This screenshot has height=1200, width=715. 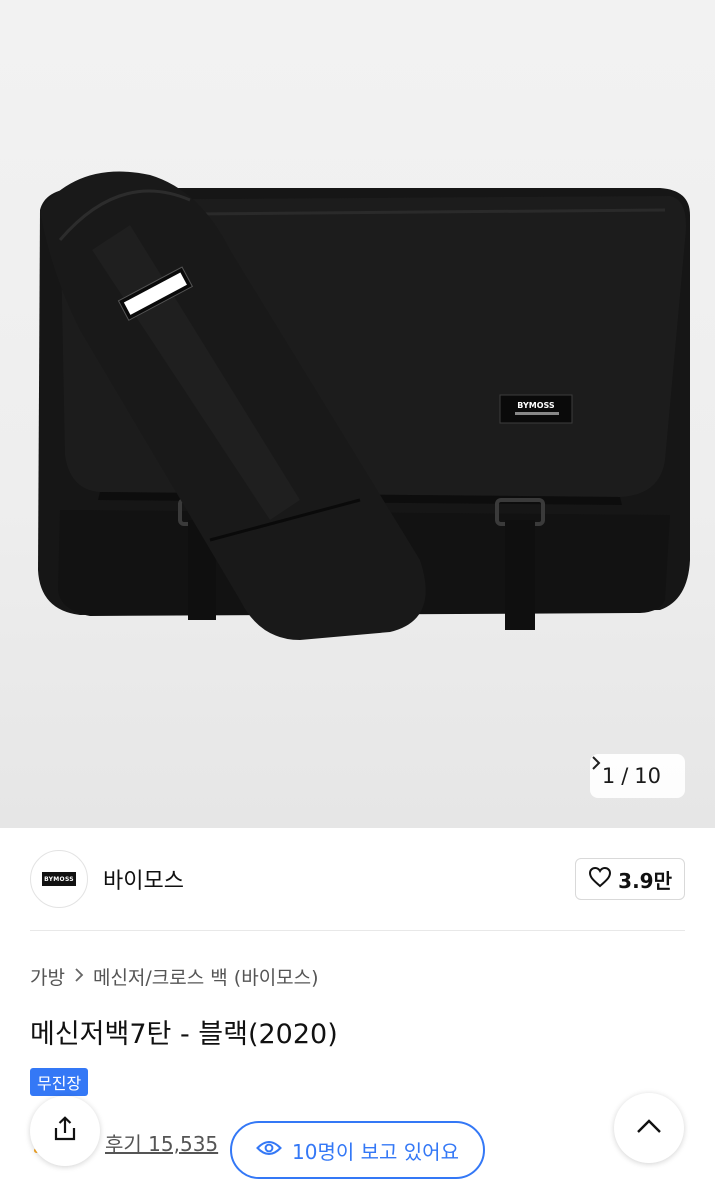 I want to click on eye-icon, so click(x=269, y=1150).